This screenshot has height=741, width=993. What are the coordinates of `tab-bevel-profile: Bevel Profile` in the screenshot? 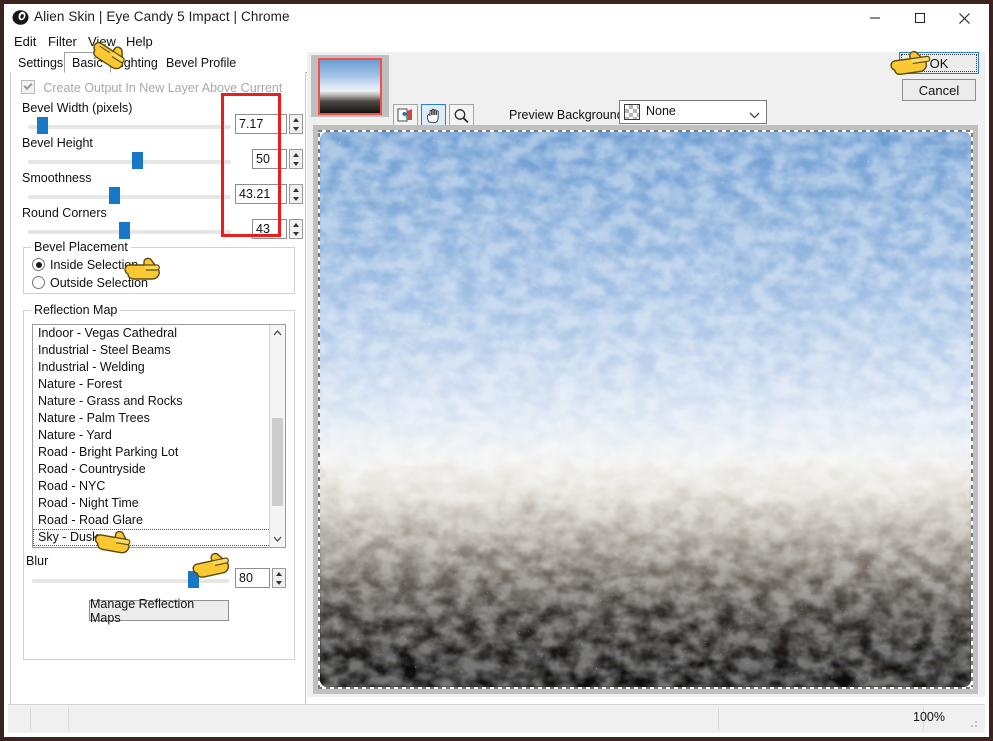 It's located at (201, 62).